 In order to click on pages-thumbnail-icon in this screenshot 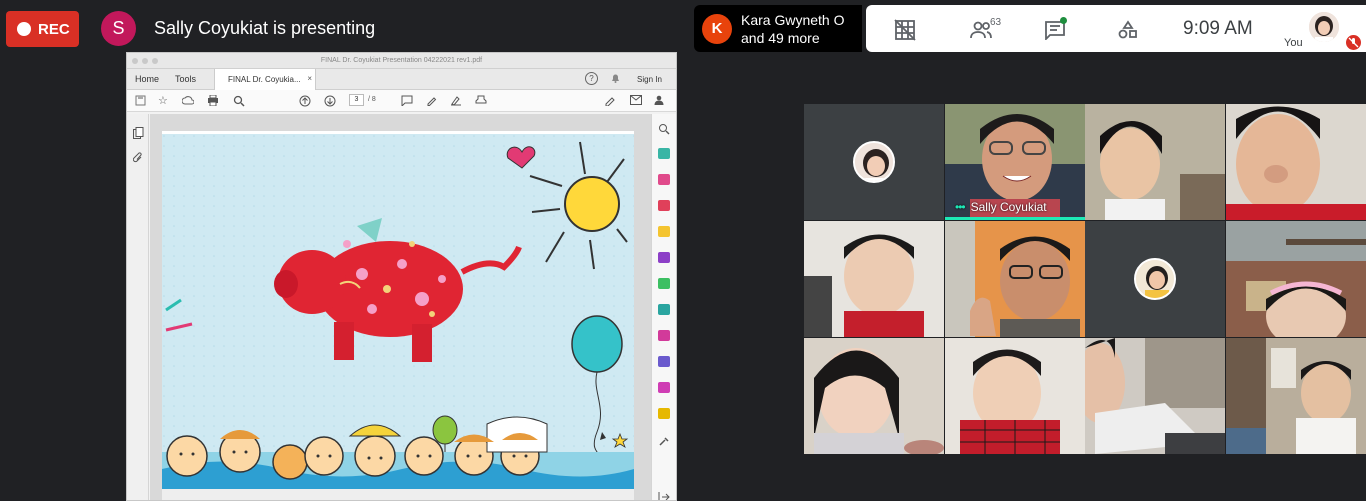, I will do `click(138, 134)`.